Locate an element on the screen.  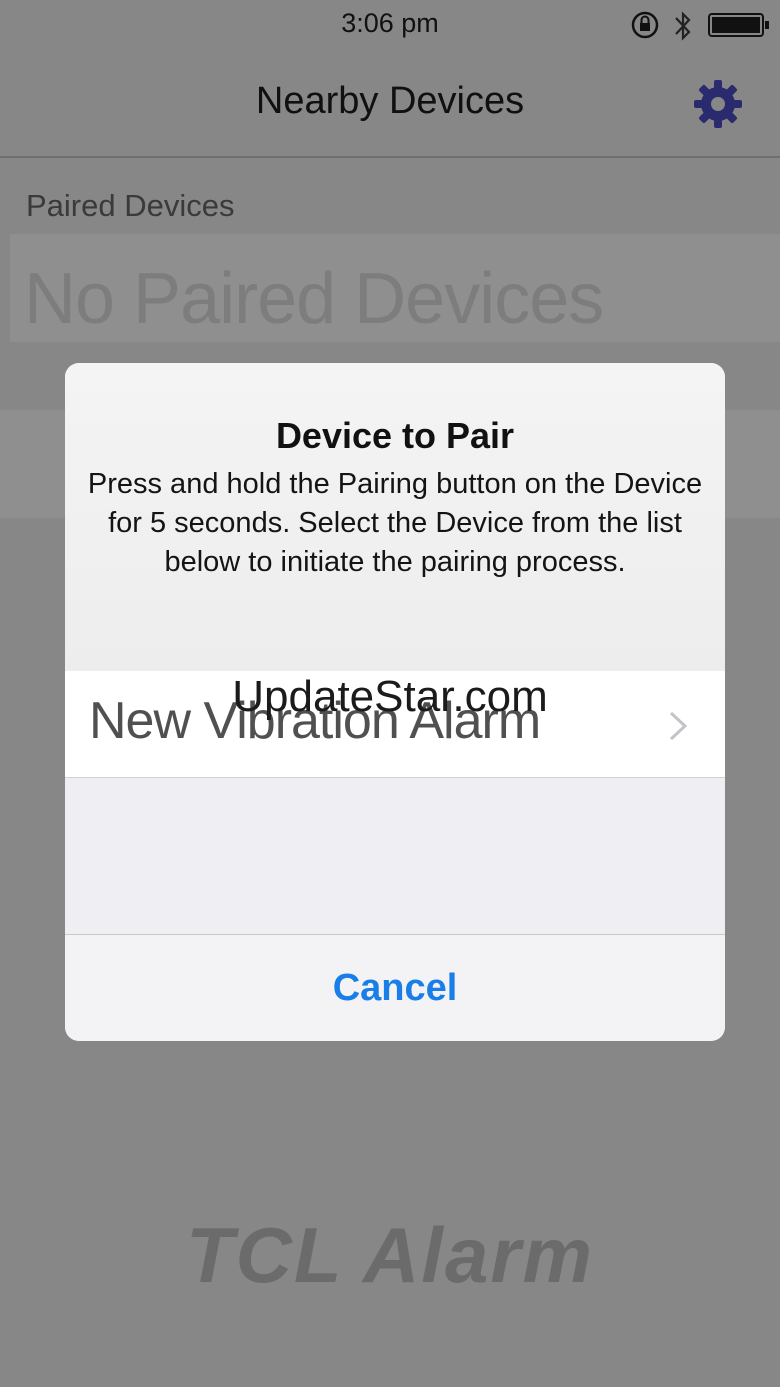
bluetooth-icon is located at coordinates (683, 26).